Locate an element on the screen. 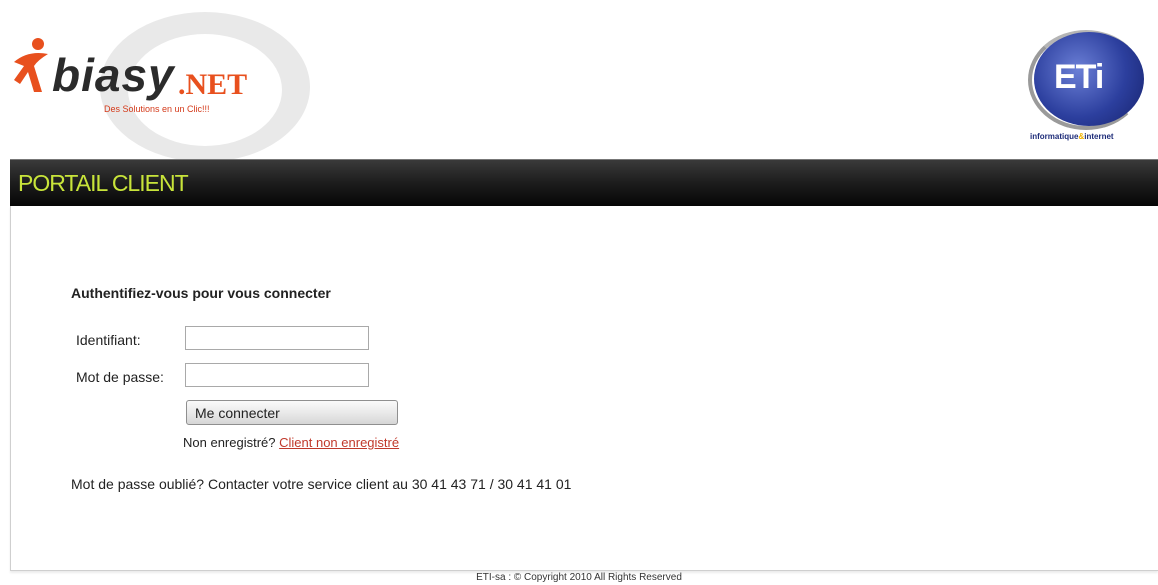 Image resolution: width=1158 pixels, height=585 pixels. biasy-wordmark: biasy is located at coordinates (113, 75).